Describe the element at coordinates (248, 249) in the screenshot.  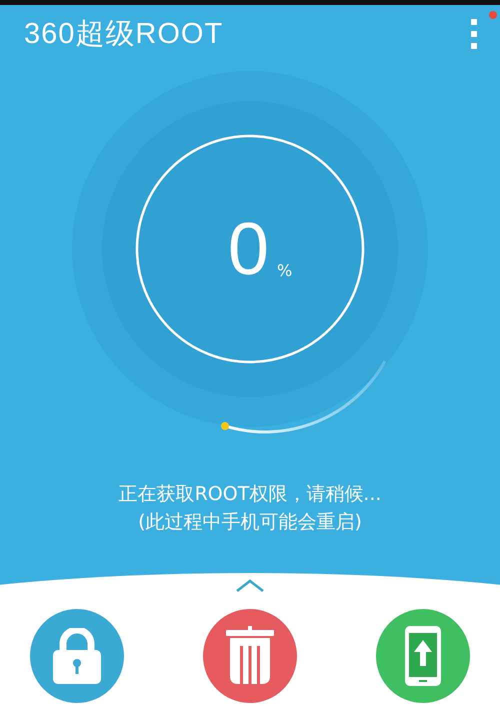
I see `progress-value: 0` at that location.